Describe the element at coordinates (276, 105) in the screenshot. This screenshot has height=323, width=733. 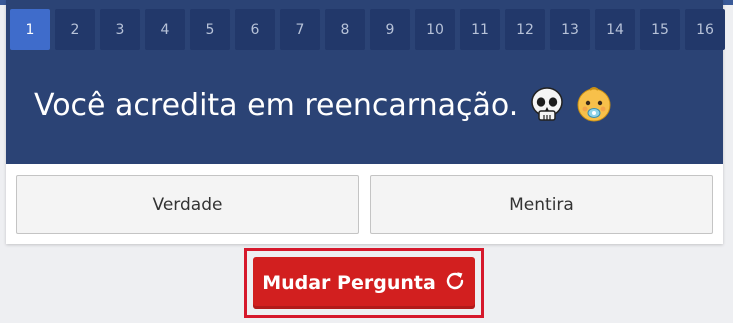
I see `question-text: Você acredita em reencarnação.` at that location.